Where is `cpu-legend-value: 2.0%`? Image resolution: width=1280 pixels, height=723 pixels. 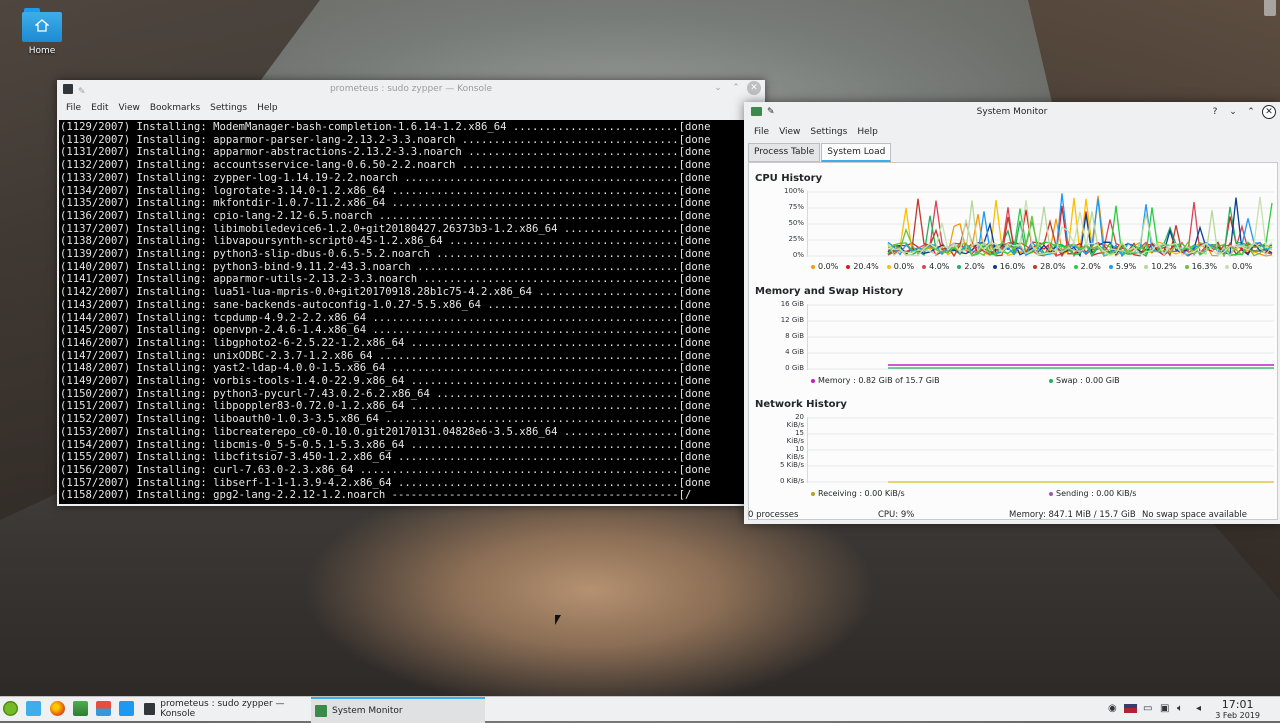
cpu-legend-value: 2.0% is located at coordinates (1090, 266).